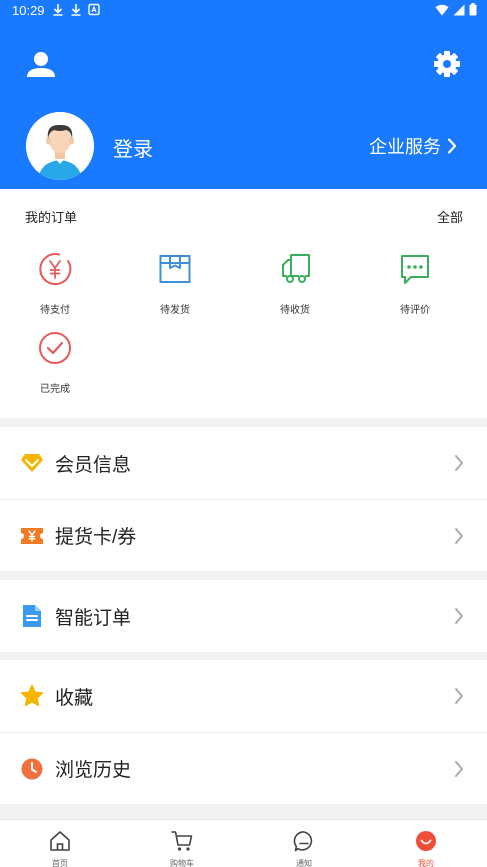 This screenshot has width=487, height=867. I want to click on message-bubble-icon, so click(303, 841).